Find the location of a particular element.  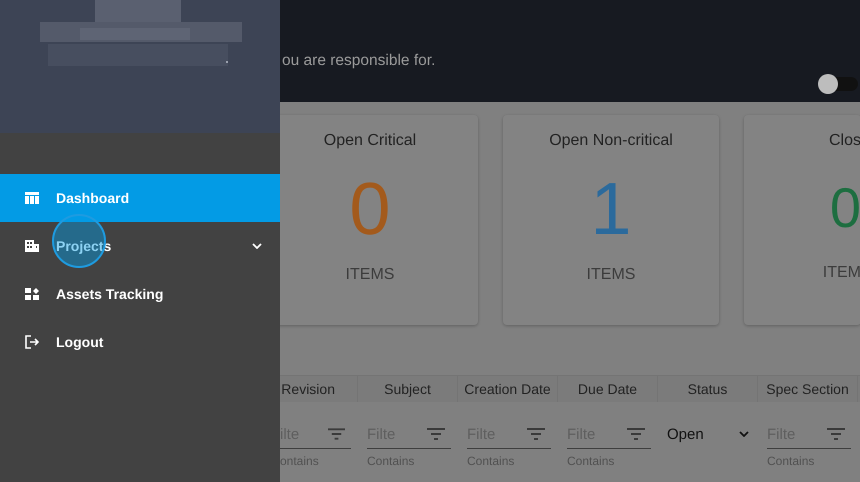

card-title: Open Non-critical is located at coordinates (611, 141).